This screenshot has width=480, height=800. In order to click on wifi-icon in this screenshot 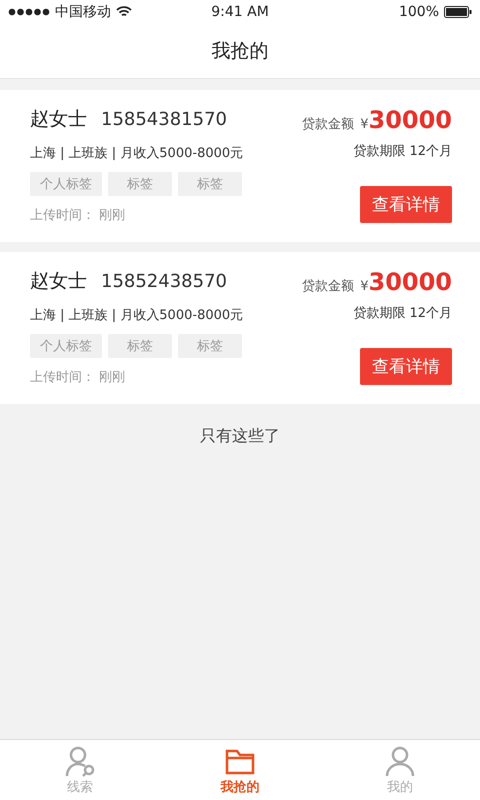, I will do `click(124, 12)`.